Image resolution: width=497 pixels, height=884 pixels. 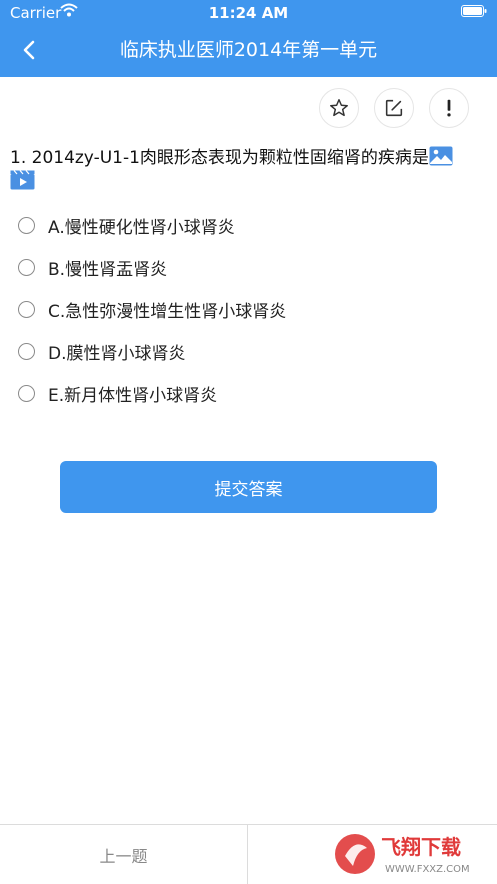 I want to click on star-icon, so click(x=339, y=108).